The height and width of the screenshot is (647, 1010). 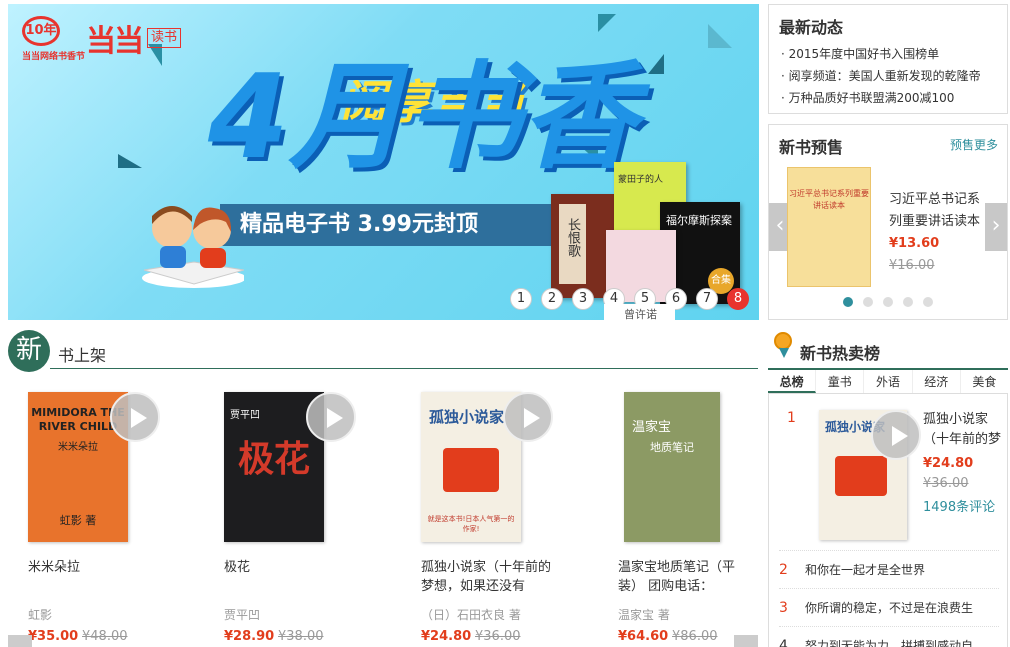 I want to click on presale-book-info: 习近平总书记系列重要讲话读本 ¥13.60 ¥16.00, so click(x=939, y=233).